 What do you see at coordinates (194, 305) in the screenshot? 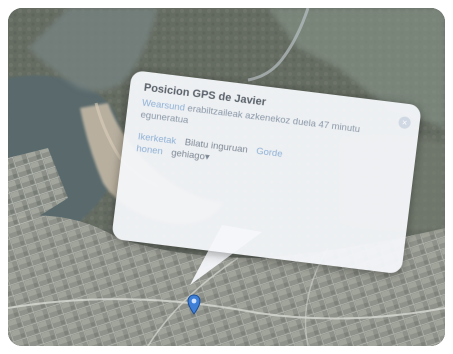
I see `location-pin-icon` at bounding box center [194, 305].